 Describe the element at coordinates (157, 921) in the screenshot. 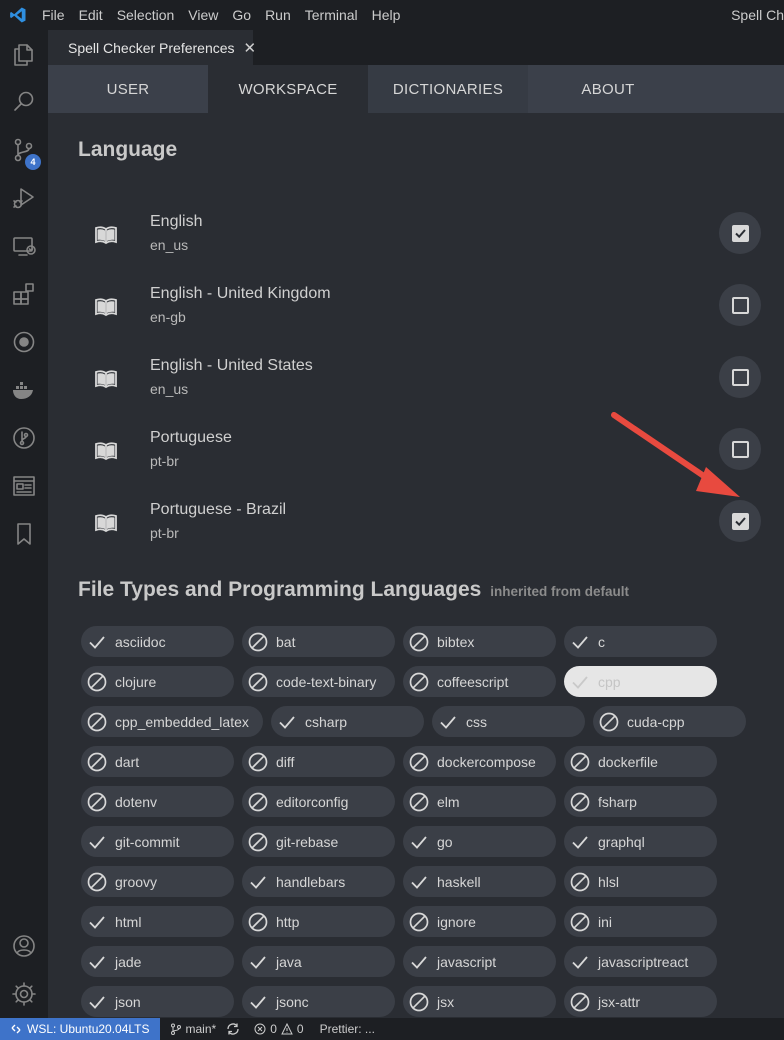

I see `filetype-chip: html` at that location.